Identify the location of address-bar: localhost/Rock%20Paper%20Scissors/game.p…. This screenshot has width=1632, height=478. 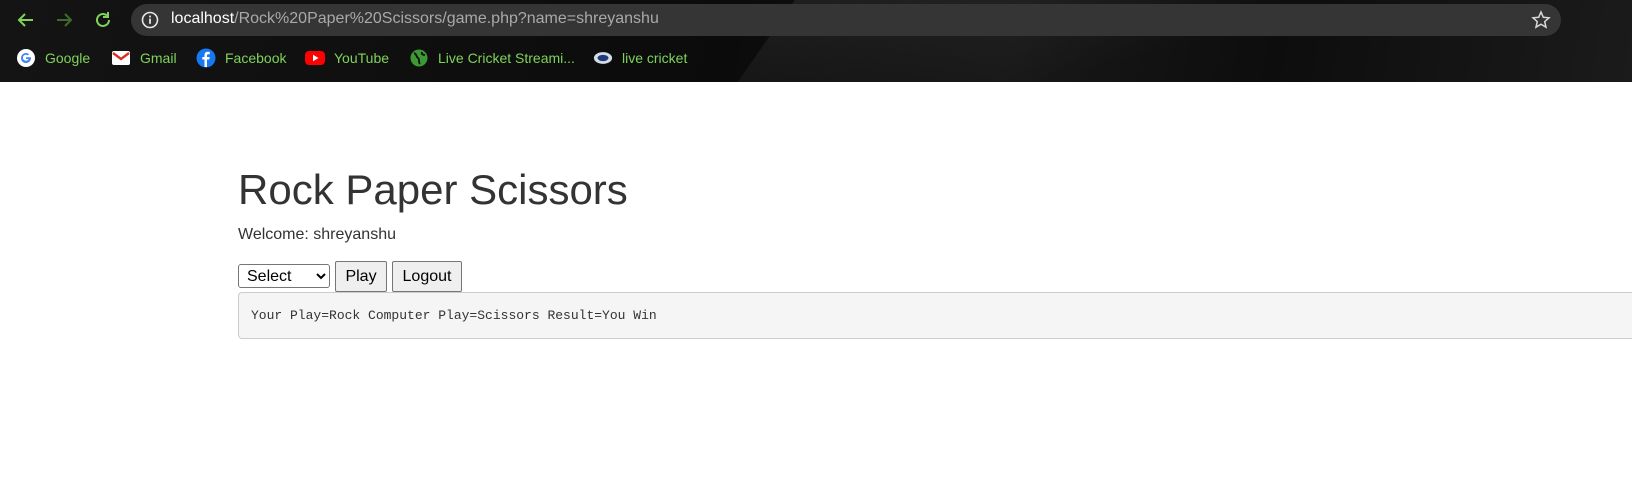
(846, 20).